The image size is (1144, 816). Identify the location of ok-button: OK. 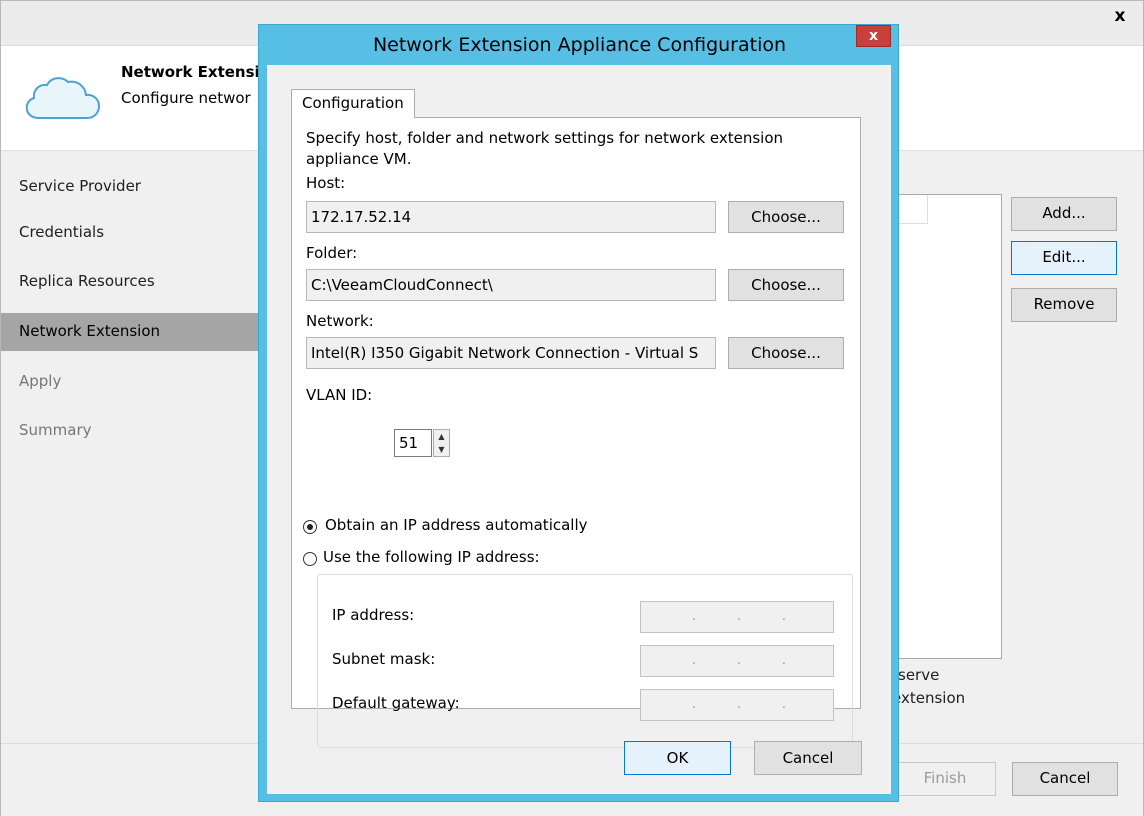
(677, 758).